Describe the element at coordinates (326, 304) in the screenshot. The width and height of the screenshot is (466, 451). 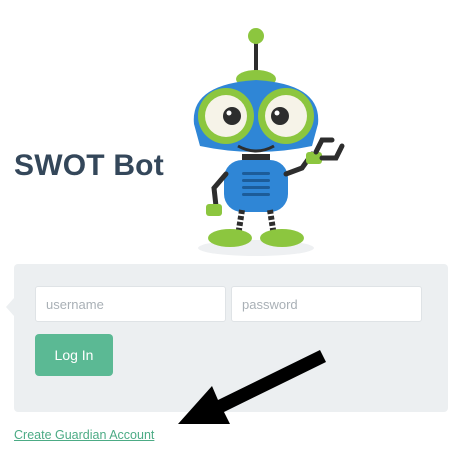
I see `password-input` at that location.